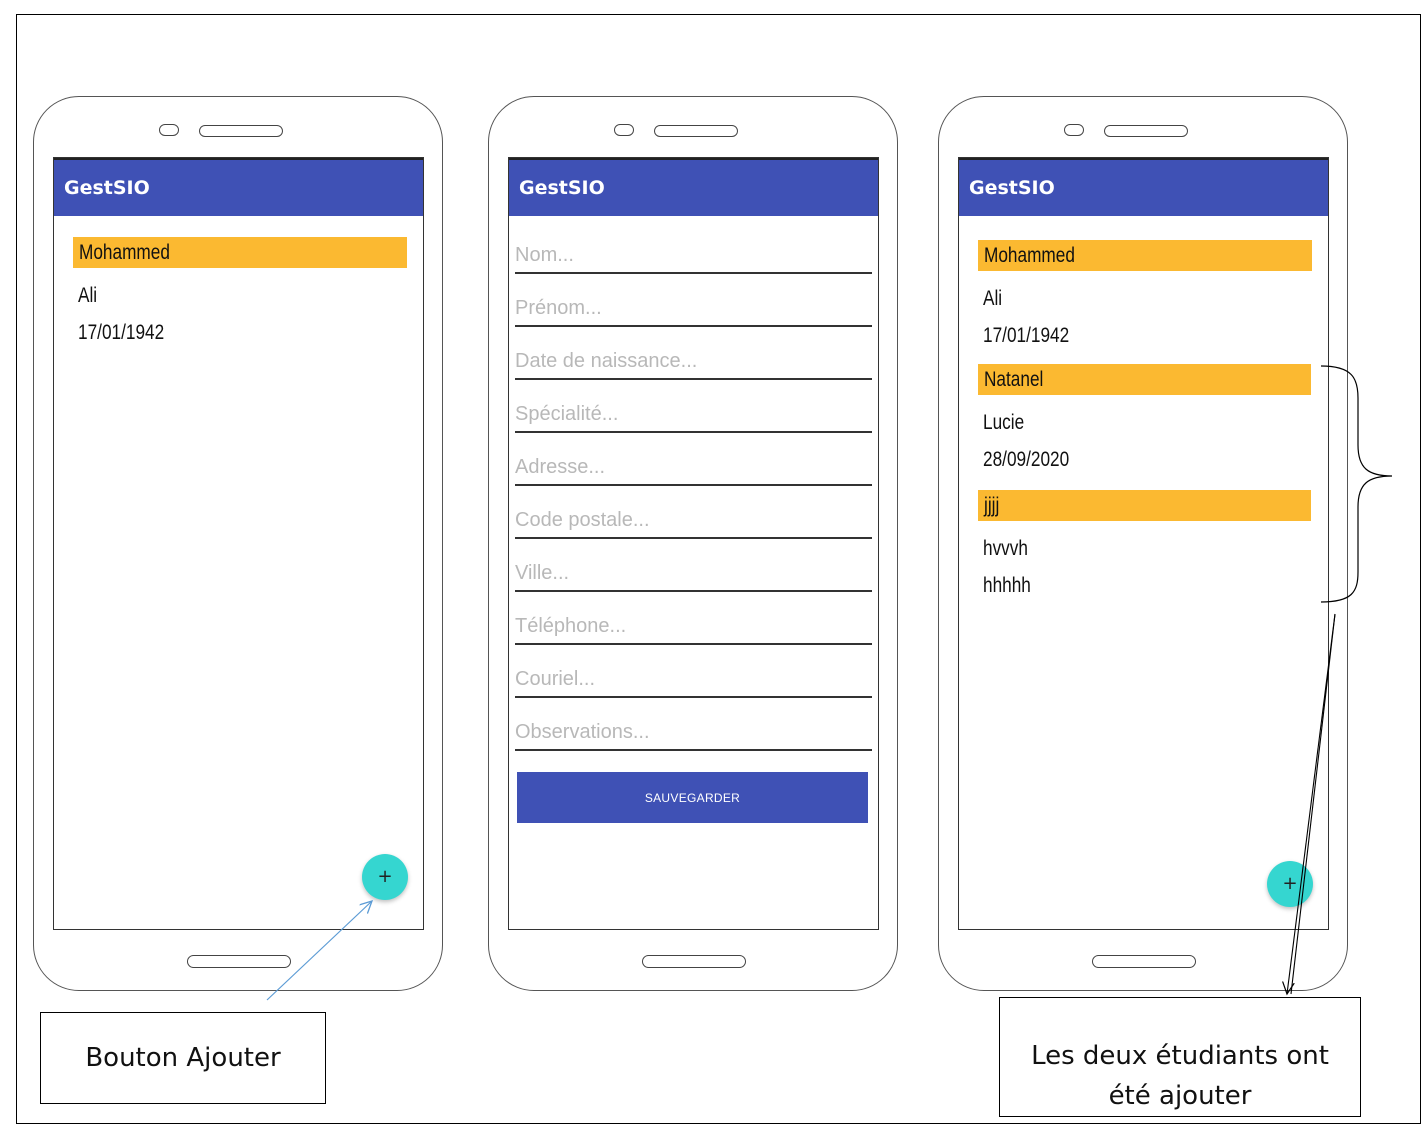  Describe the element at coordinates (1005, 548) in the screenshot. I see `student-firstname: hvvvh` at that location.